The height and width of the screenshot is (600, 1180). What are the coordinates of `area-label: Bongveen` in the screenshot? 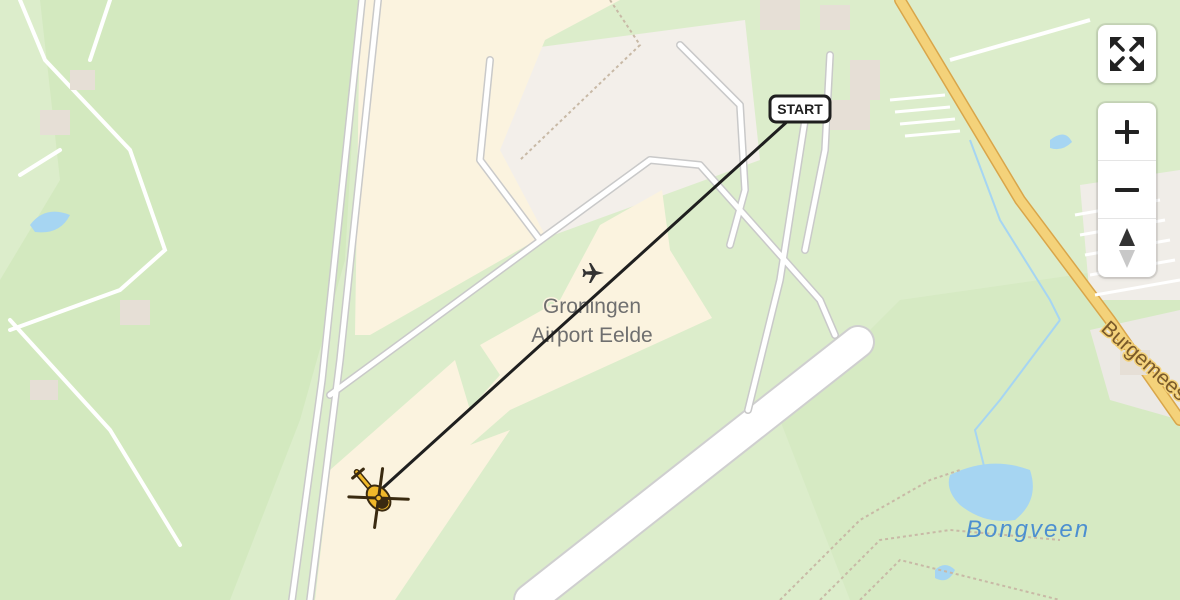 It's located at (1028, 529).